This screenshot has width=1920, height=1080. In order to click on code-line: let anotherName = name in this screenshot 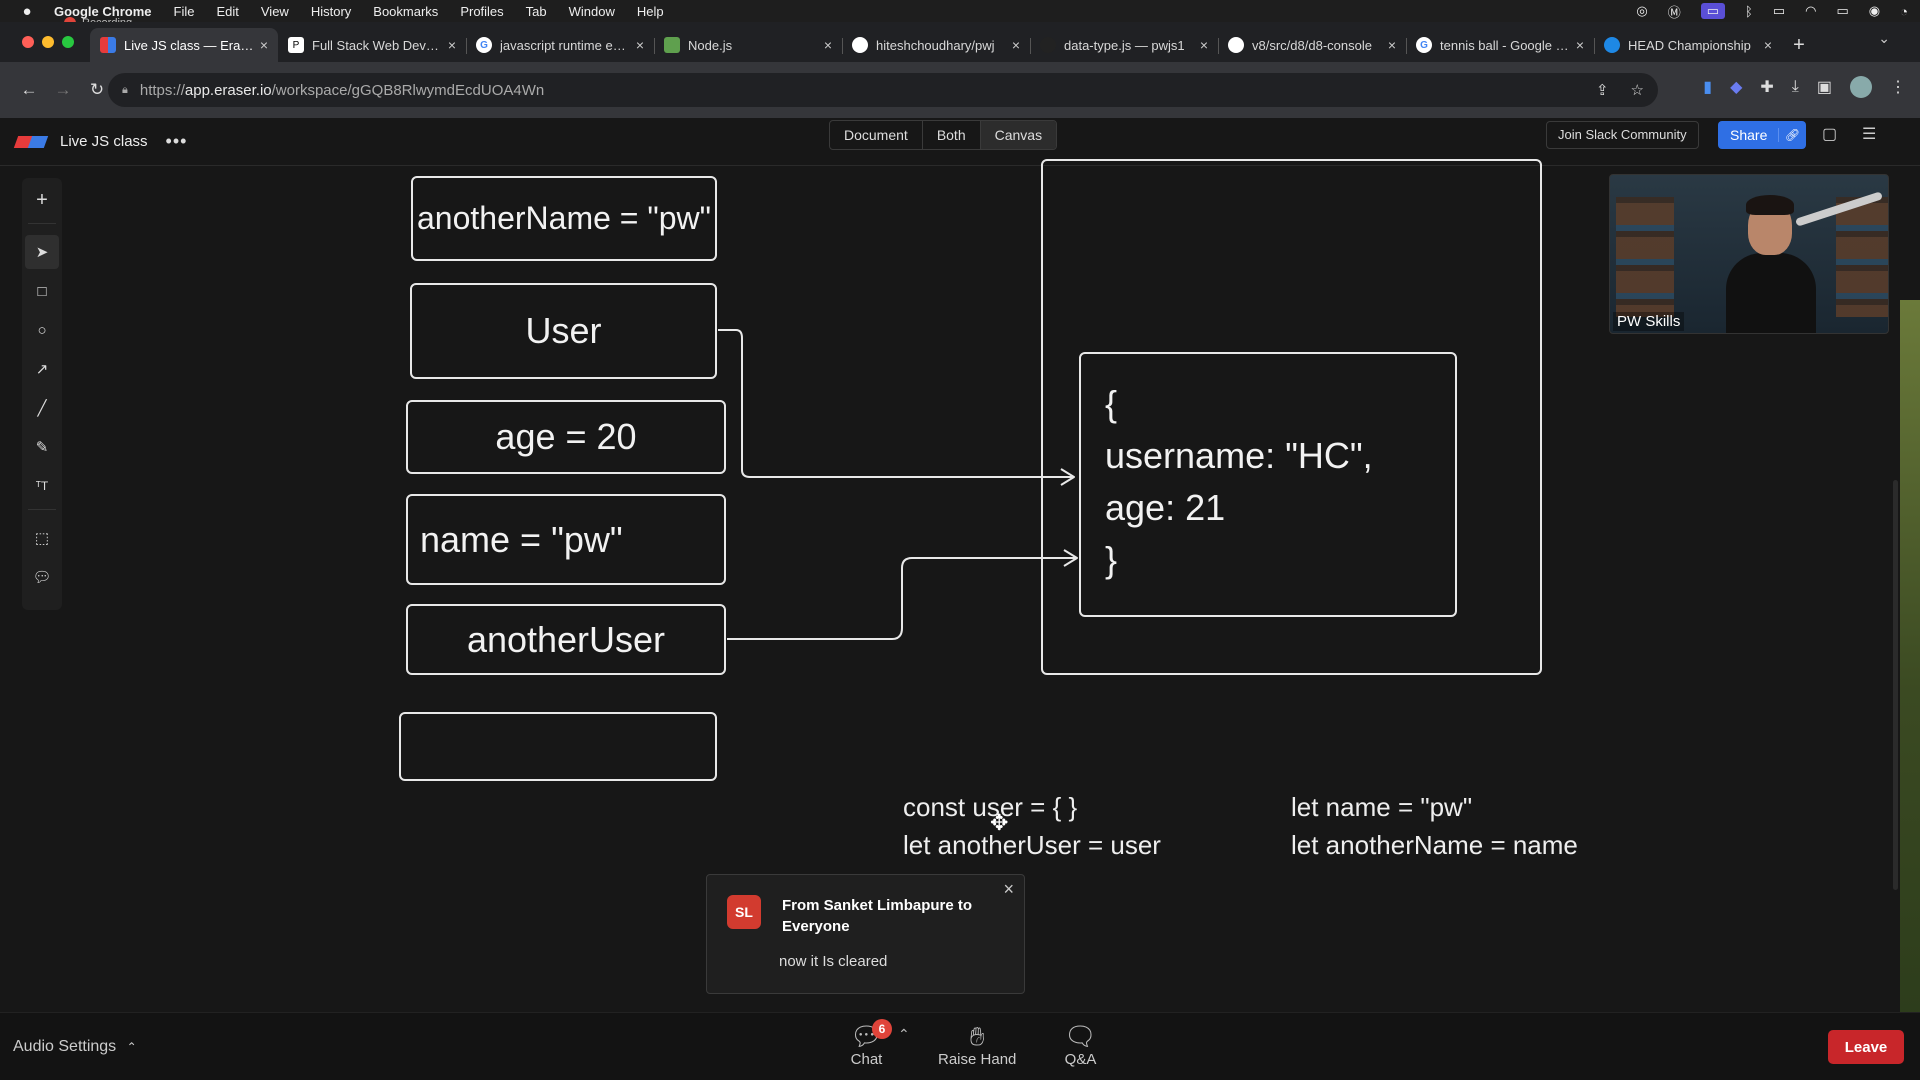, I will do `click(1434, 845)`.